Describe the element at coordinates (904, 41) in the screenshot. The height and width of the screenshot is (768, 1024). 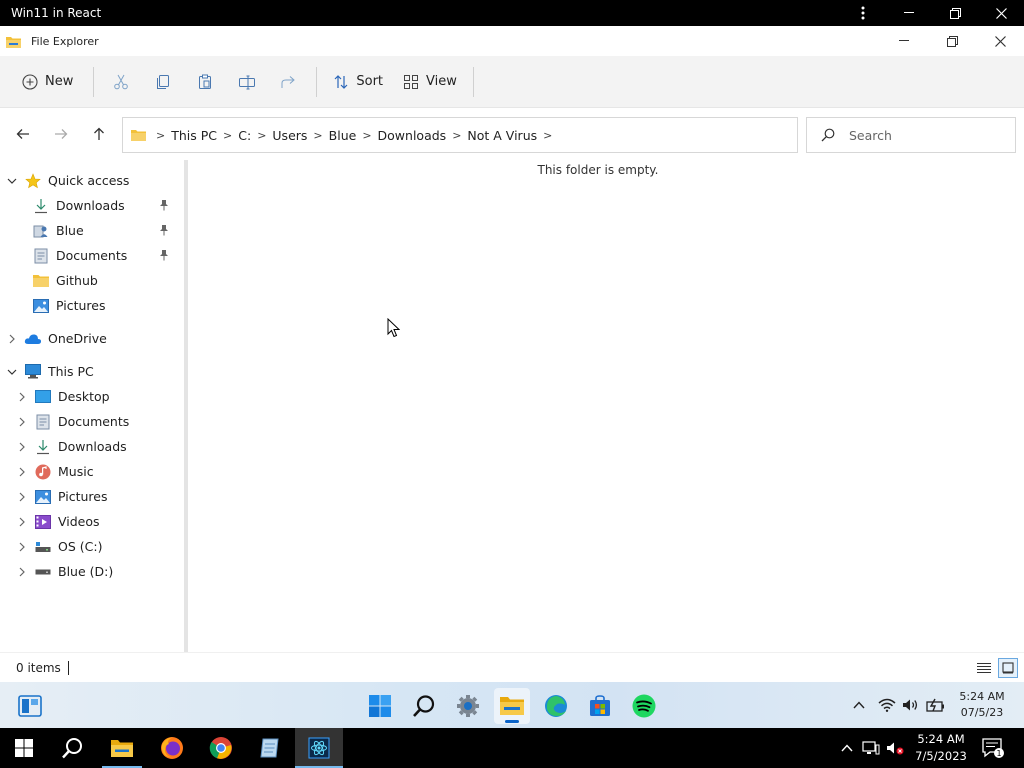
I see `minimize-button` at that location.